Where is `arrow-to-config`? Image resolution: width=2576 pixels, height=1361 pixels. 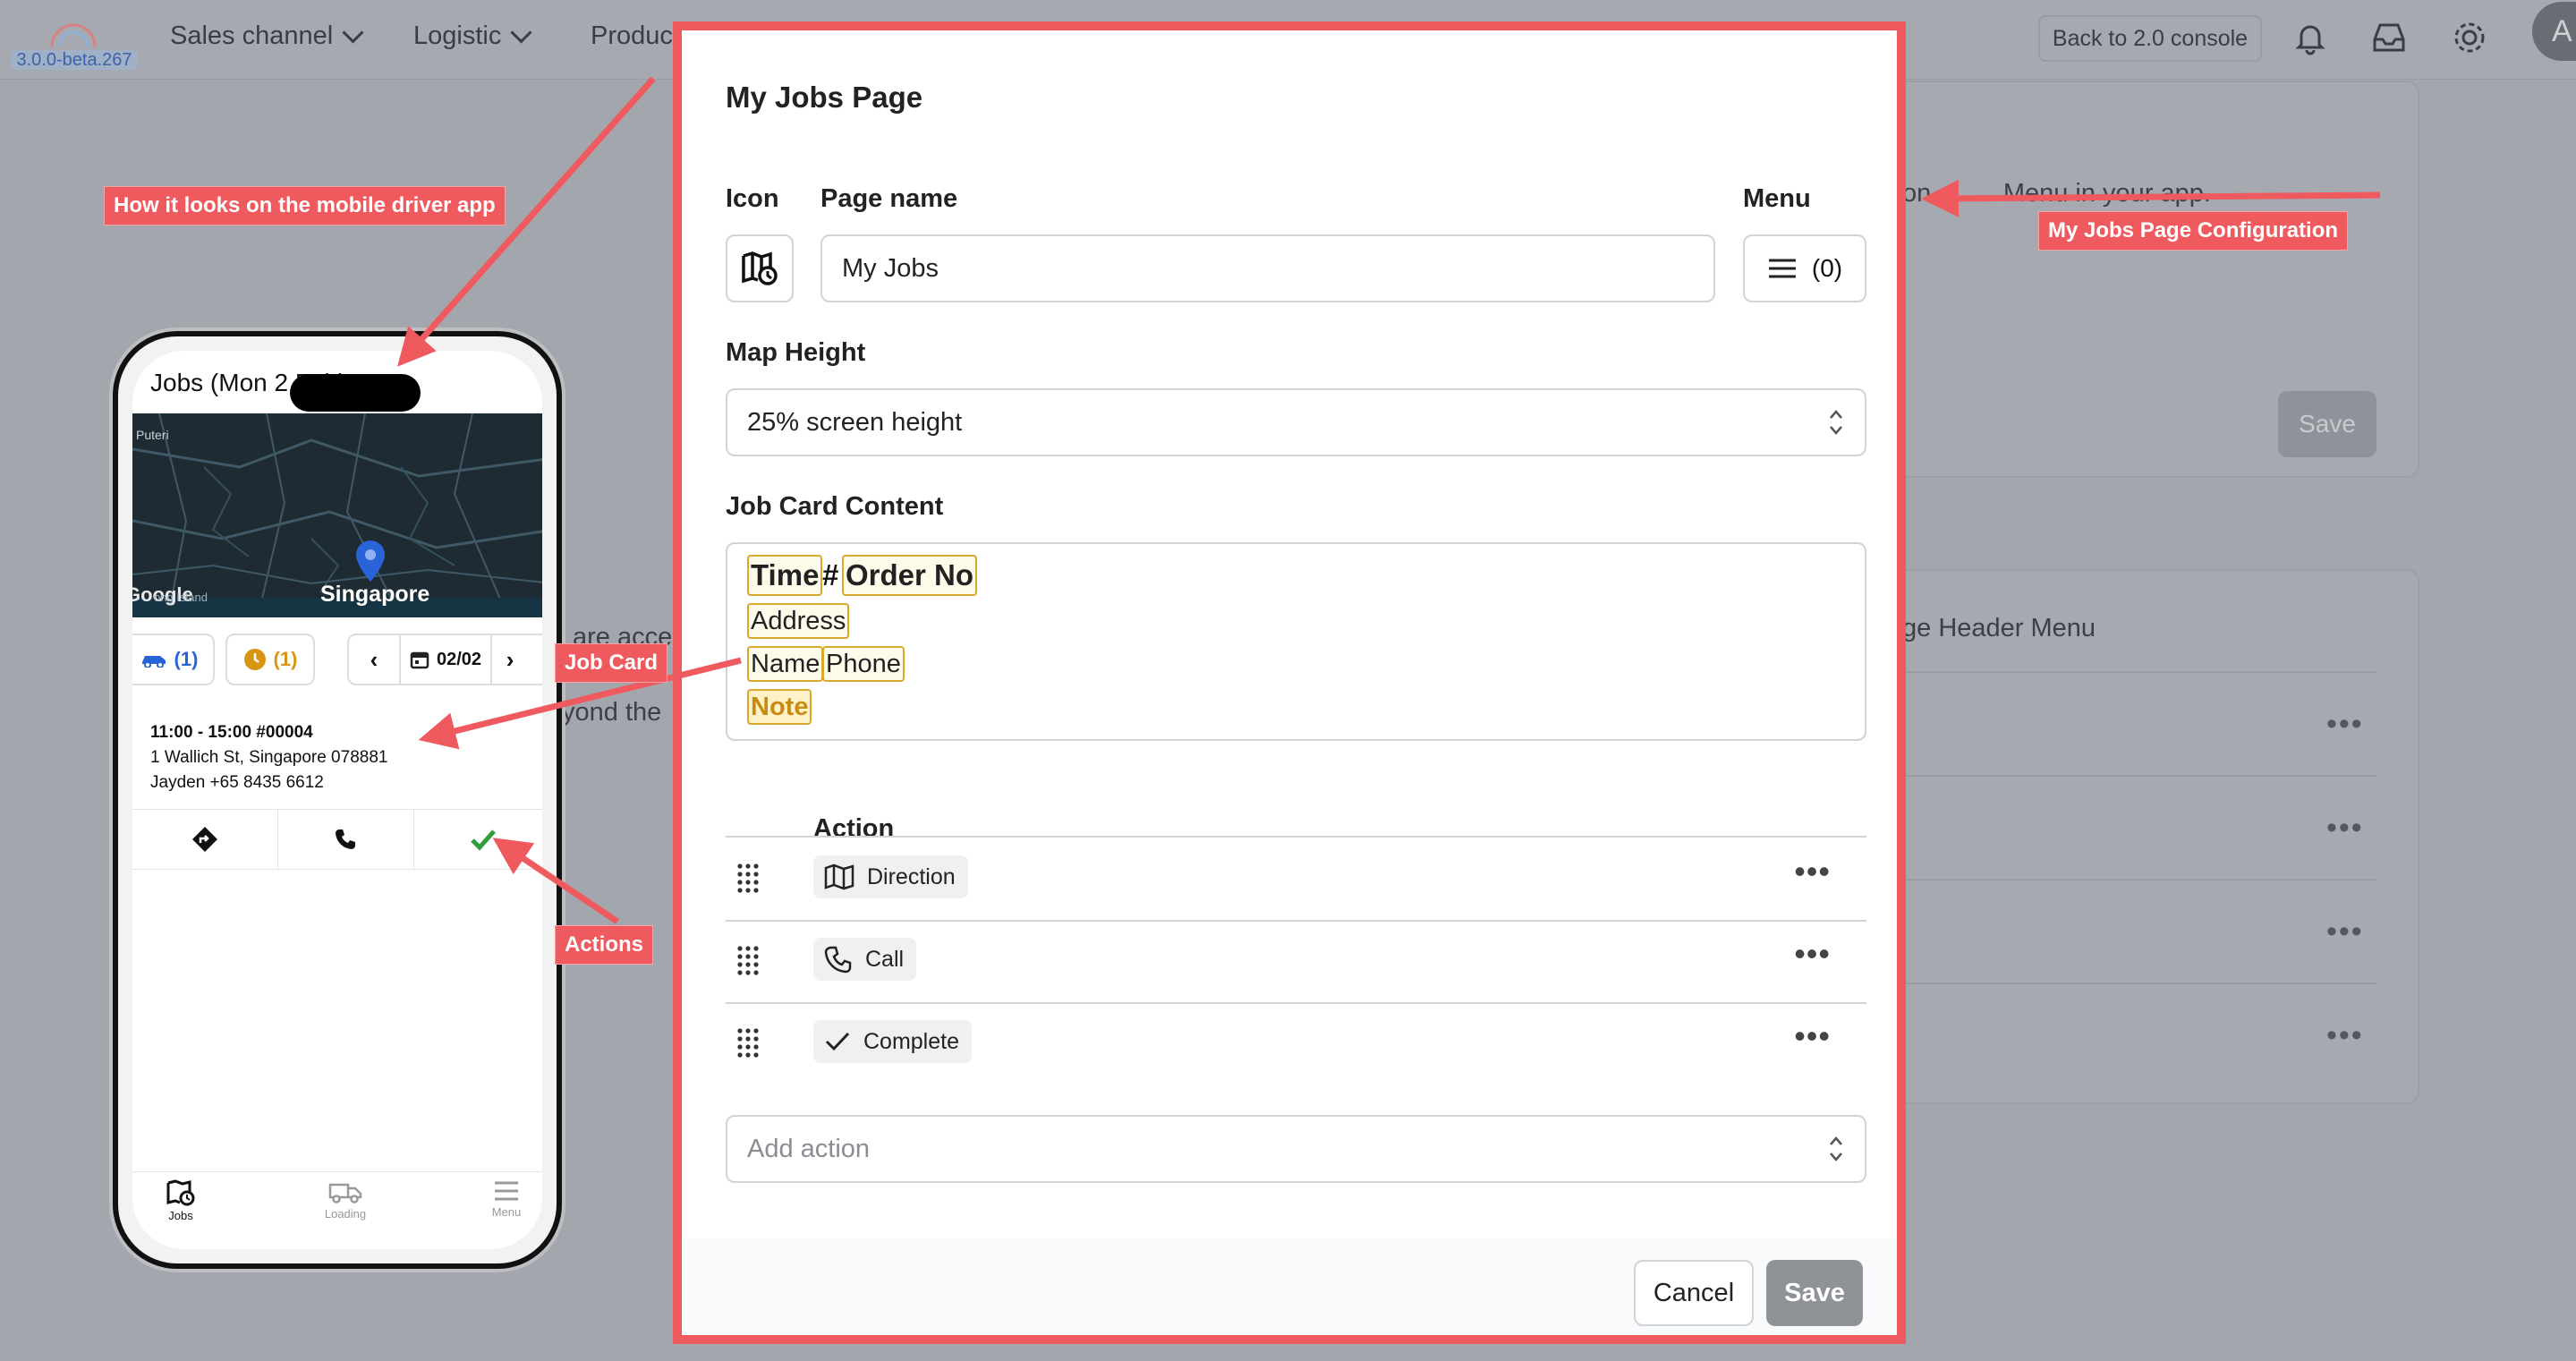 arrow-to-config is located at coordinates (2151, 198).